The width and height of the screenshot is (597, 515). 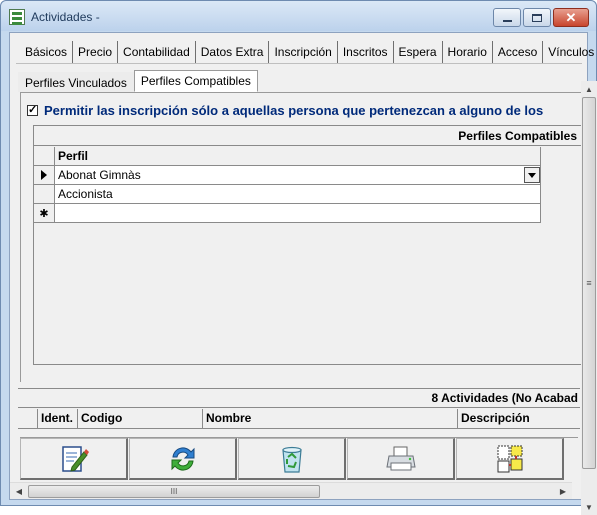 What do you see at coordinates (157, 52) in the screenshot?
I see `tab-contabilidad: Contabilidad` at bounding box center [157, 52].